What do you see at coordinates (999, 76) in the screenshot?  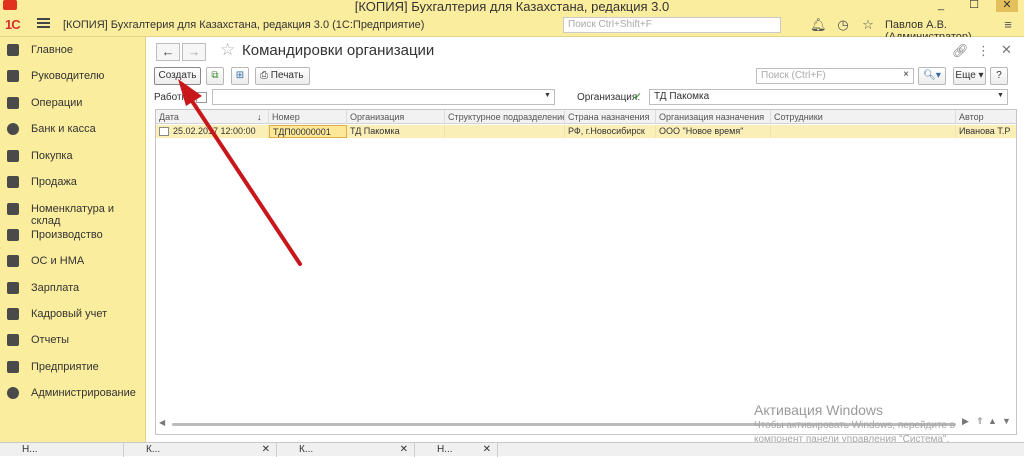 I see `help-button: ?` at bounding box center [999, 76].